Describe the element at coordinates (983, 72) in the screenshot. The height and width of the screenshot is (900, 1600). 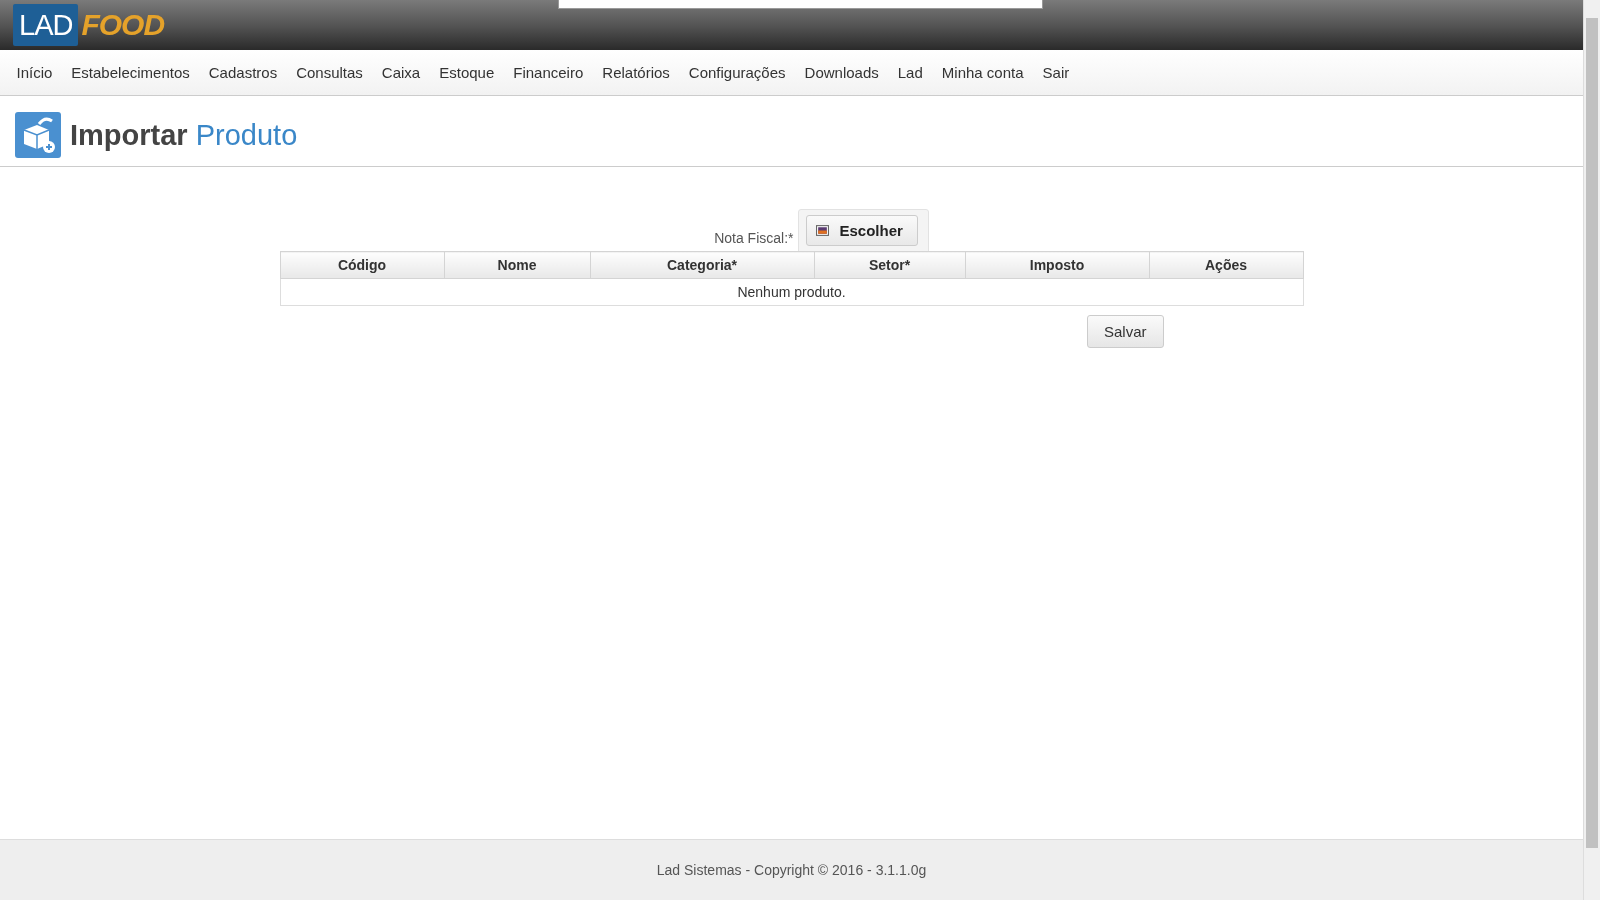
I see `nav-link: Minha conta` at that location.